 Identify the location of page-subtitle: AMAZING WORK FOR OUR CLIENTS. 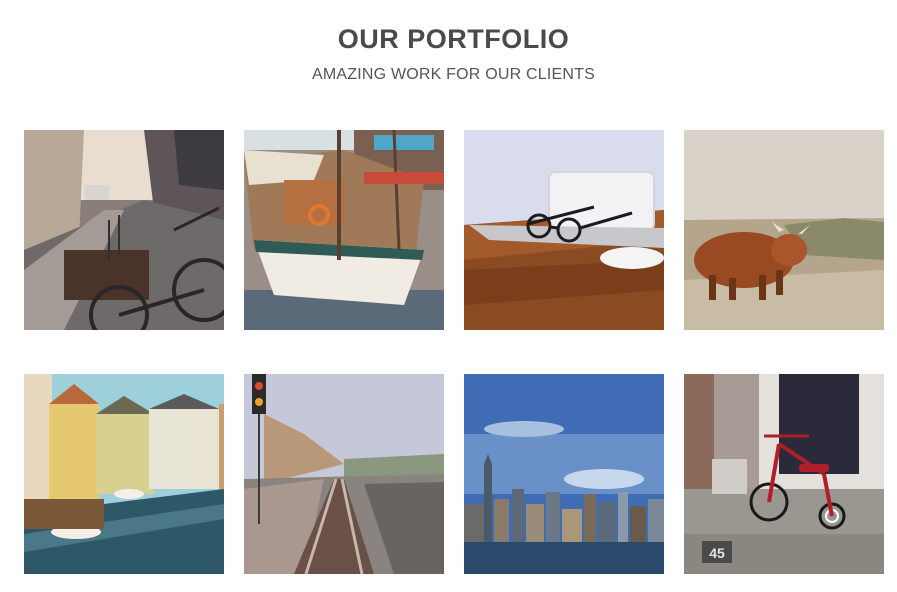
(453, 74).